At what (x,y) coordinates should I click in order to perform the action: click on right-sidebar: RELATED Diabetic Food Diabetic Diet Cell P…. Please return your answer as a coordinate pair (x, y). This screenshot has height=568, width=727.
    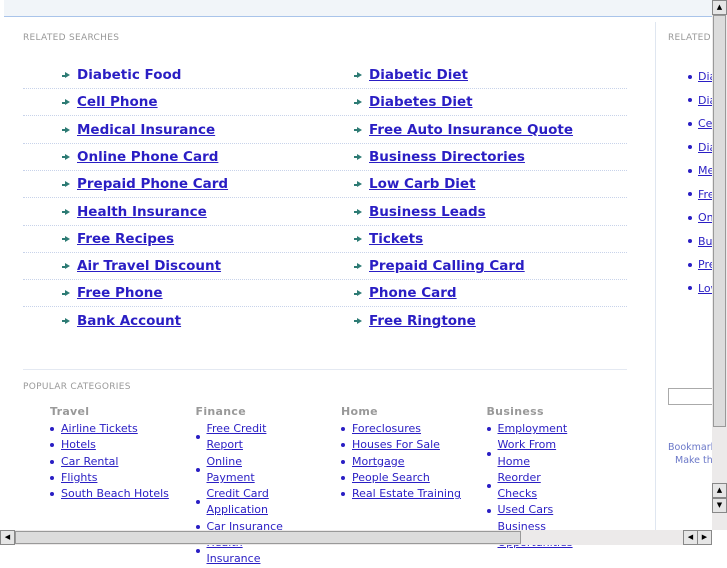
    Looking at the image, I should click on (690, 274).